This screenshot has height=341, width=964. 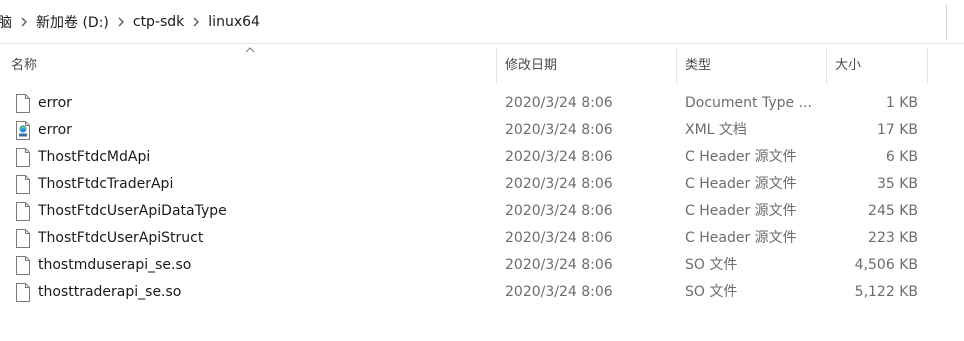 What do you see at coordinates (886, 292) in the screenshot?
I see `file-size: 5,122 KB` at bounding box center [886, 292].